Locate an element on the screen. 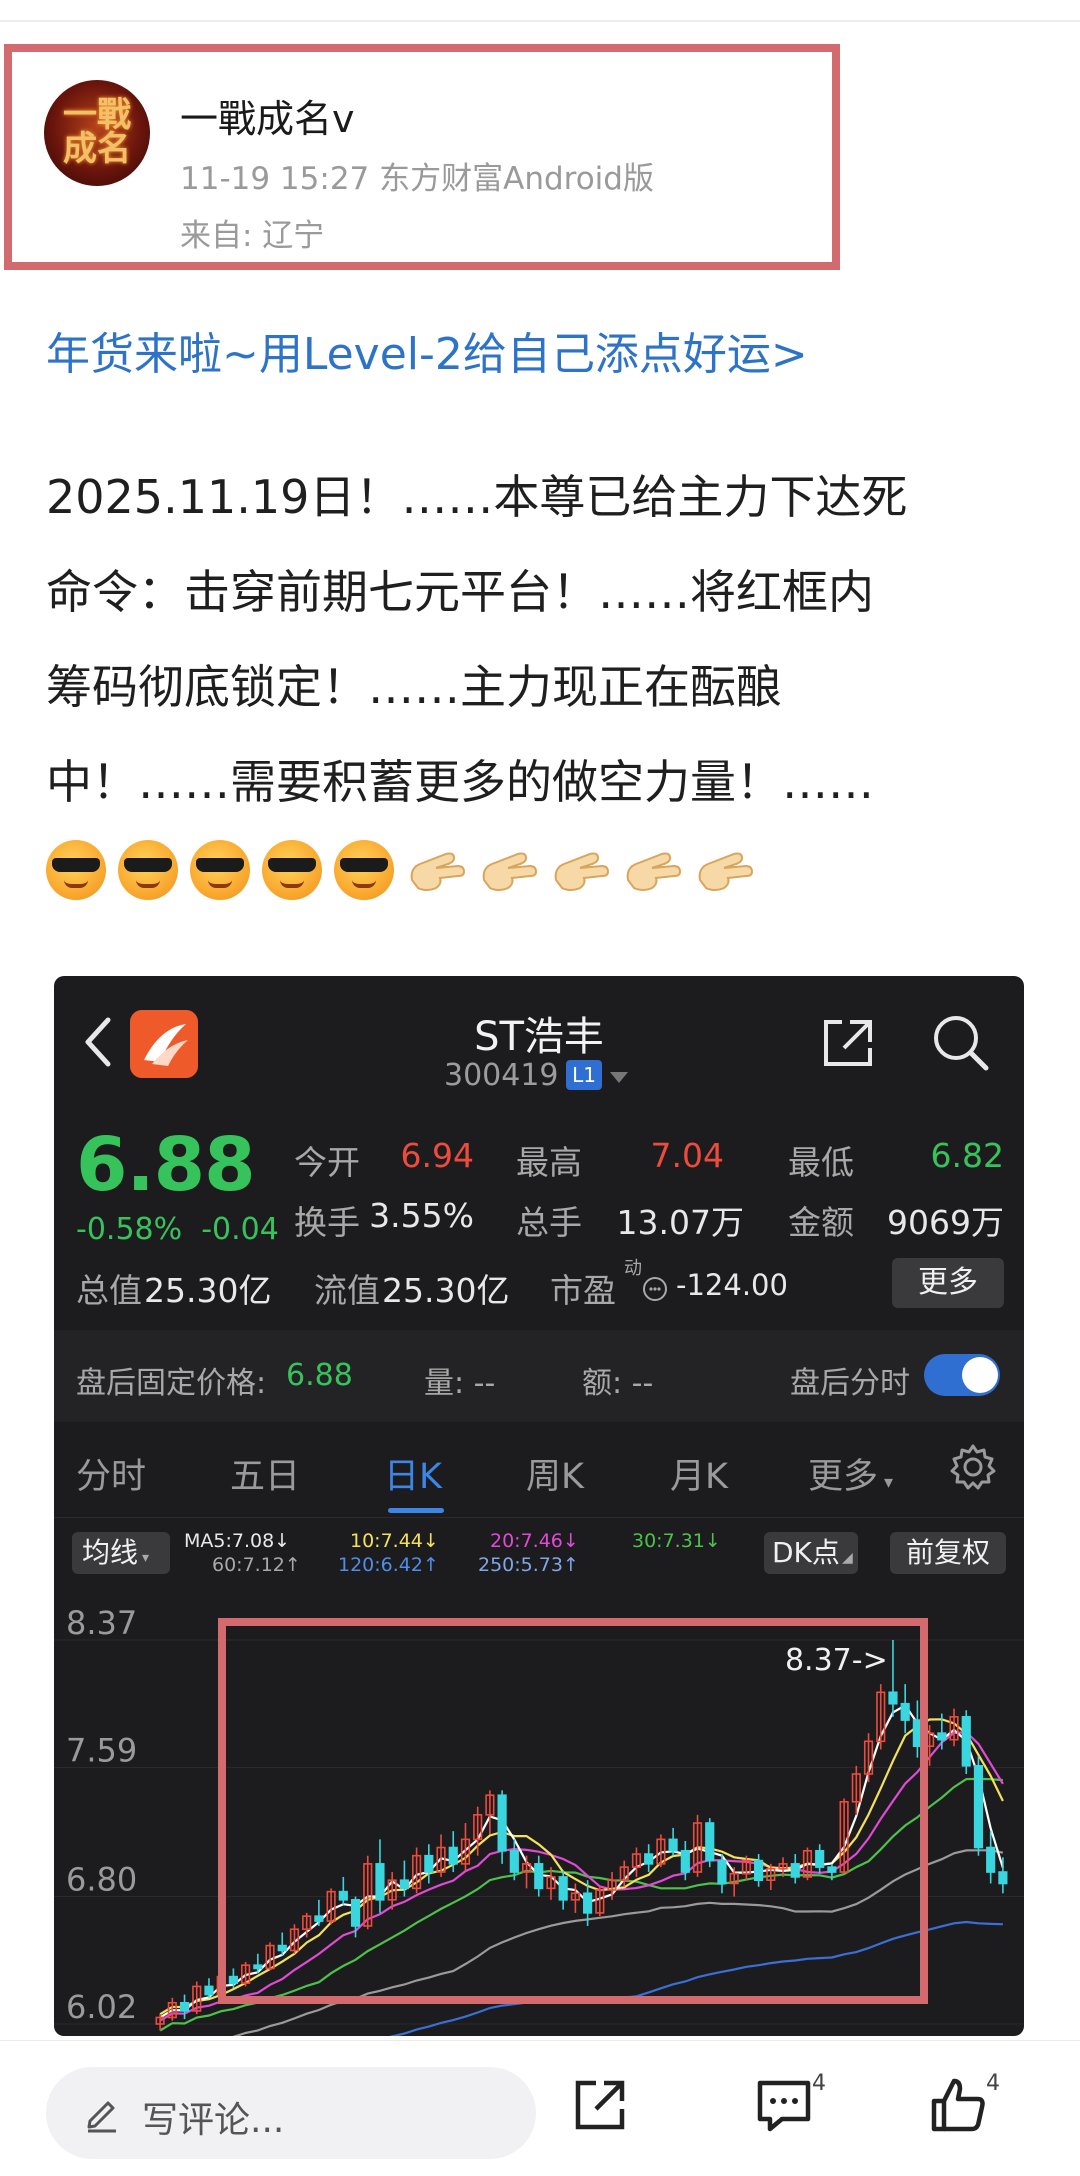  ma60-line is located at coordinates (617, 1942).